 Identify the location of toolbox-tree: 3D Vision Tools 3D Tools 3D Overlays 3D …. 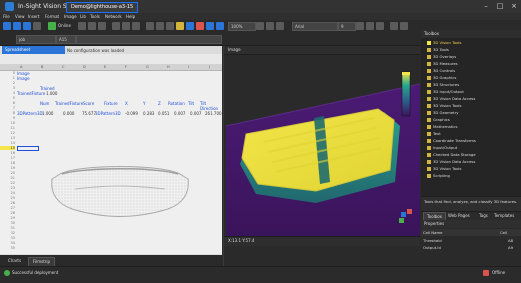
(471, 117).